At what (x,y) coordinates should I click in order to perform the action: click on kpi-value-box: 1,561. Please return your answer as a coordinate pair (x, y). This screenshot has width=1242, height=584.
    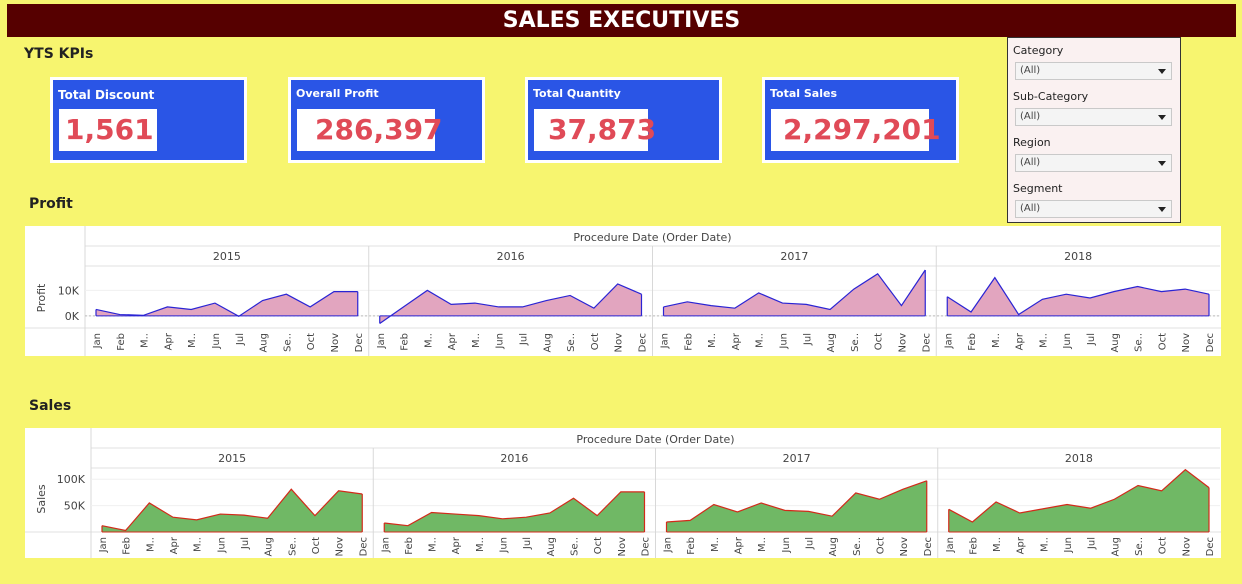
    Looking at the image, I should click on (108, 130).